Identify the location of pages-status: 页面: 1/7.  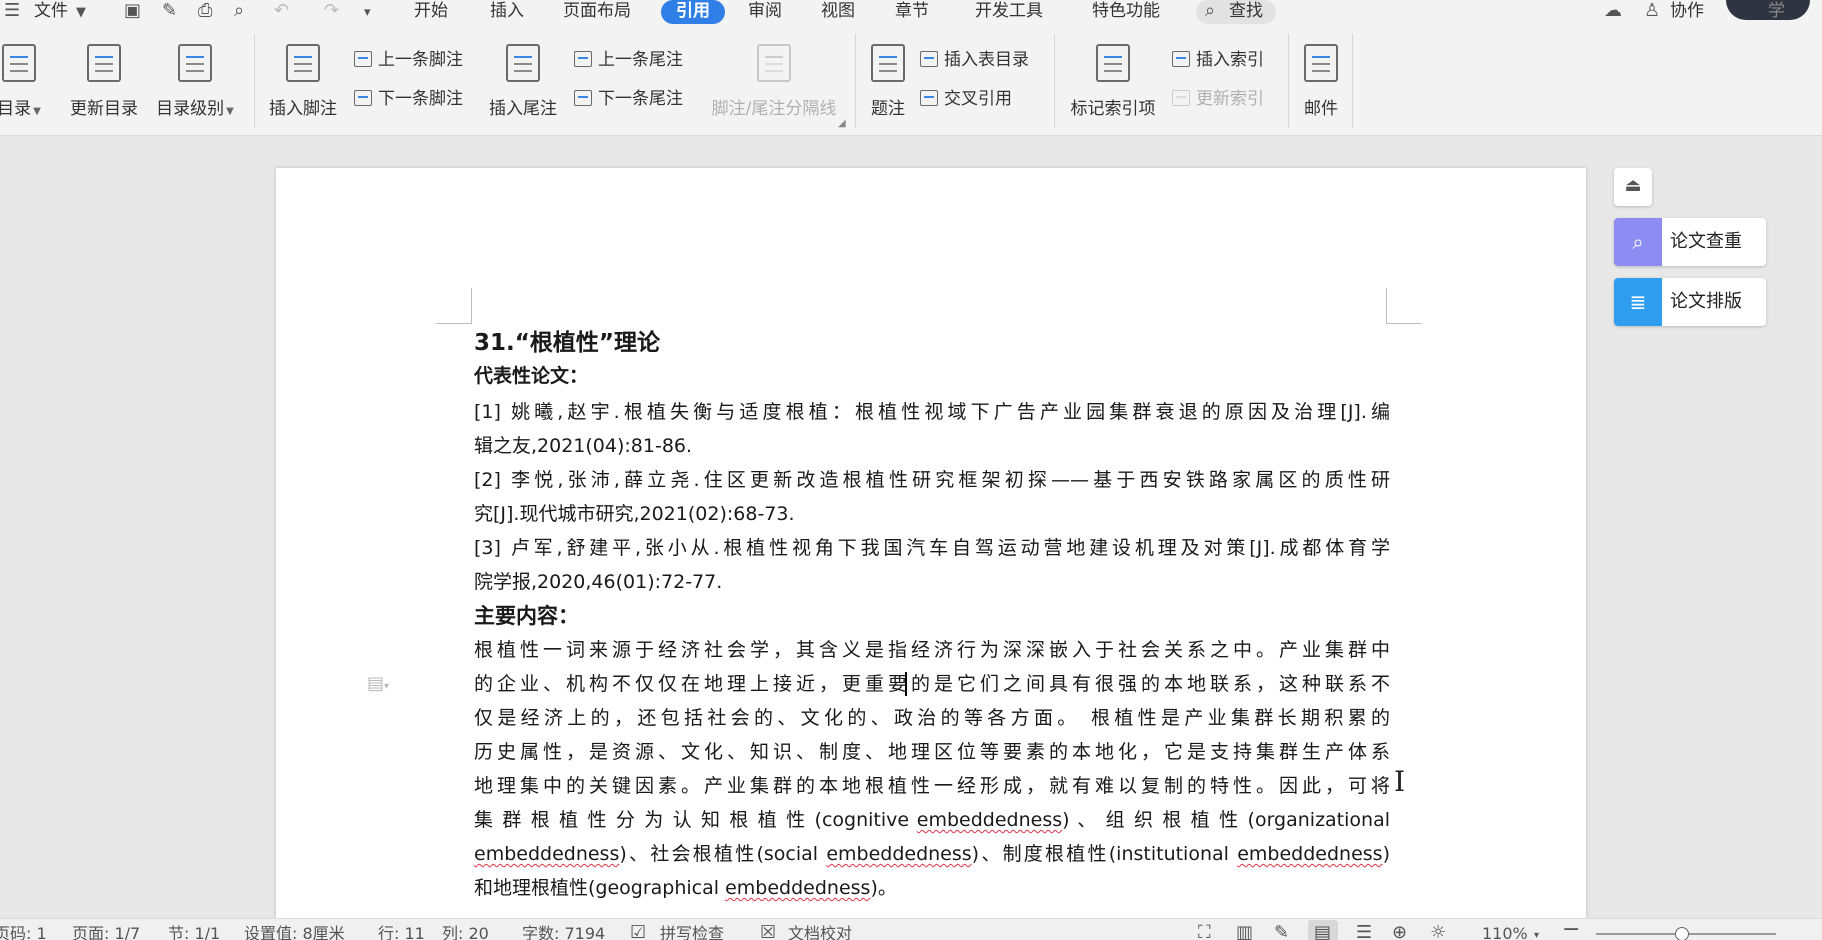
(106, 931).